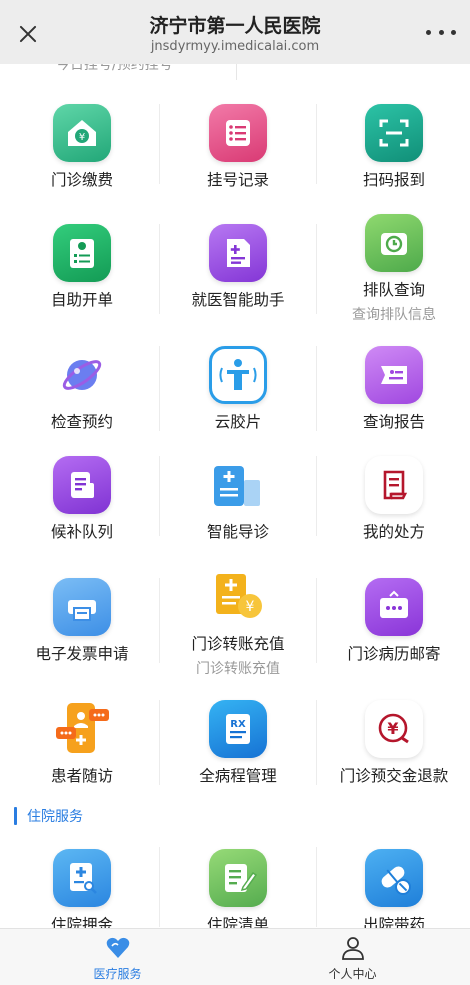 The width and height of the screenshot is (470, 985). I want to click on service-label: 门诊病历邮寄, so click(394, 654).